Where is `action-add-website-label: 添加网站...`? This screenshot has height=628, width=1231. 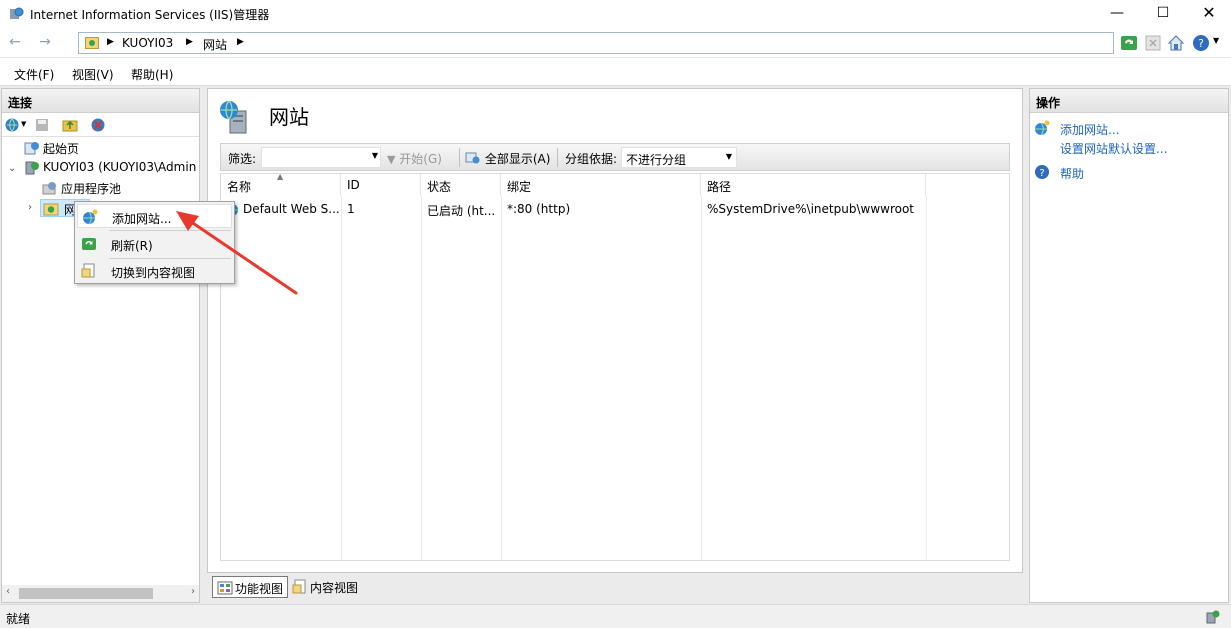
action-add-website-label: 添加网站... is located at coordinates (1090, 130).